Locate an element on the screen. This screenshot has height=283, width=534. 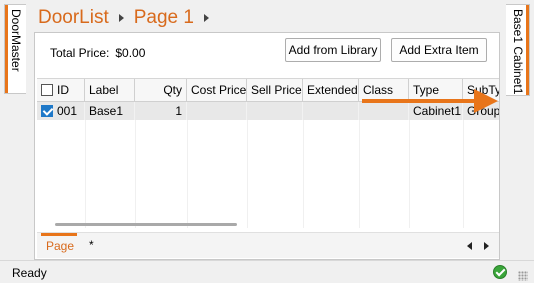
total-price-label: Total Price: is located at coordinates (80, 53).